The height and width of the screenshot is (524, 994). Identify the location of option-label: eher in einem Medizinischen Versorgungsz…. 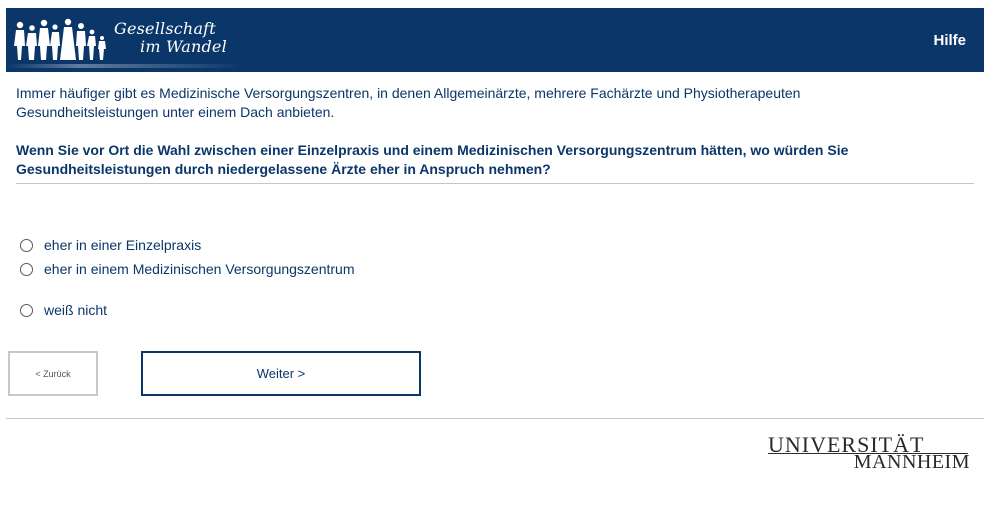
(199, 269).